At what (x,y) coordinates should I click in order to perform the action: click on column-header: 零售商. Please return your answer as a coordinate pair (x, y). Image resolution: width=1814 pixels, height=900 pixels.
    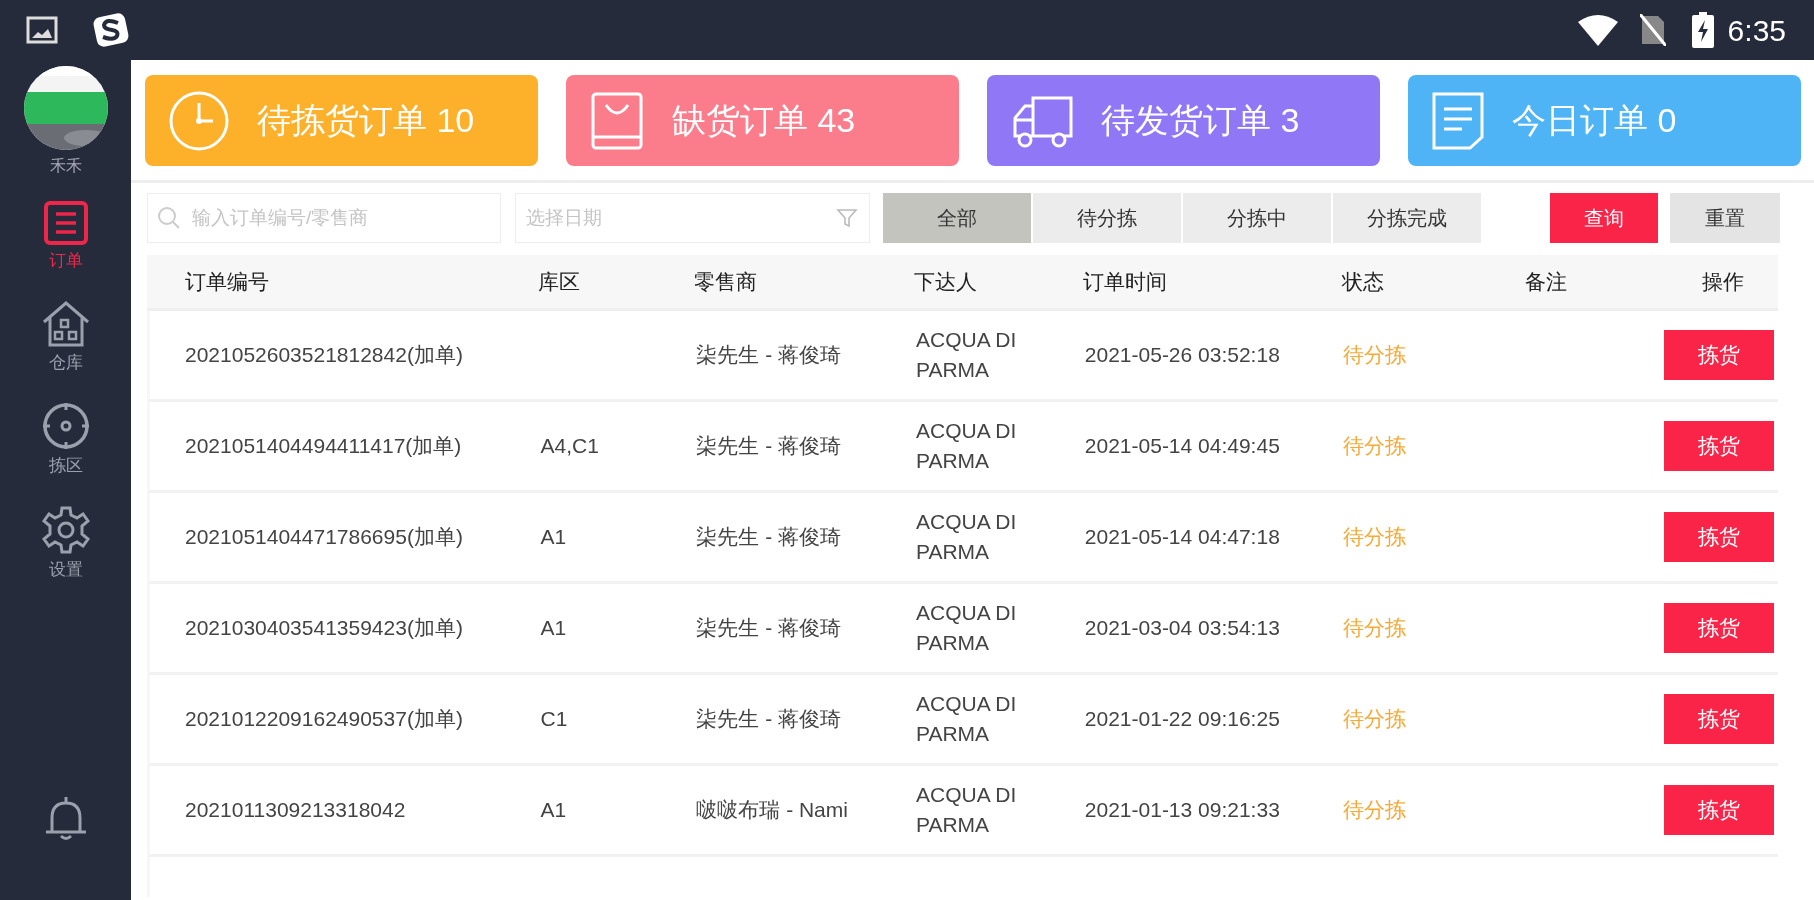
    Looking at the image, I should click on (726, 281).